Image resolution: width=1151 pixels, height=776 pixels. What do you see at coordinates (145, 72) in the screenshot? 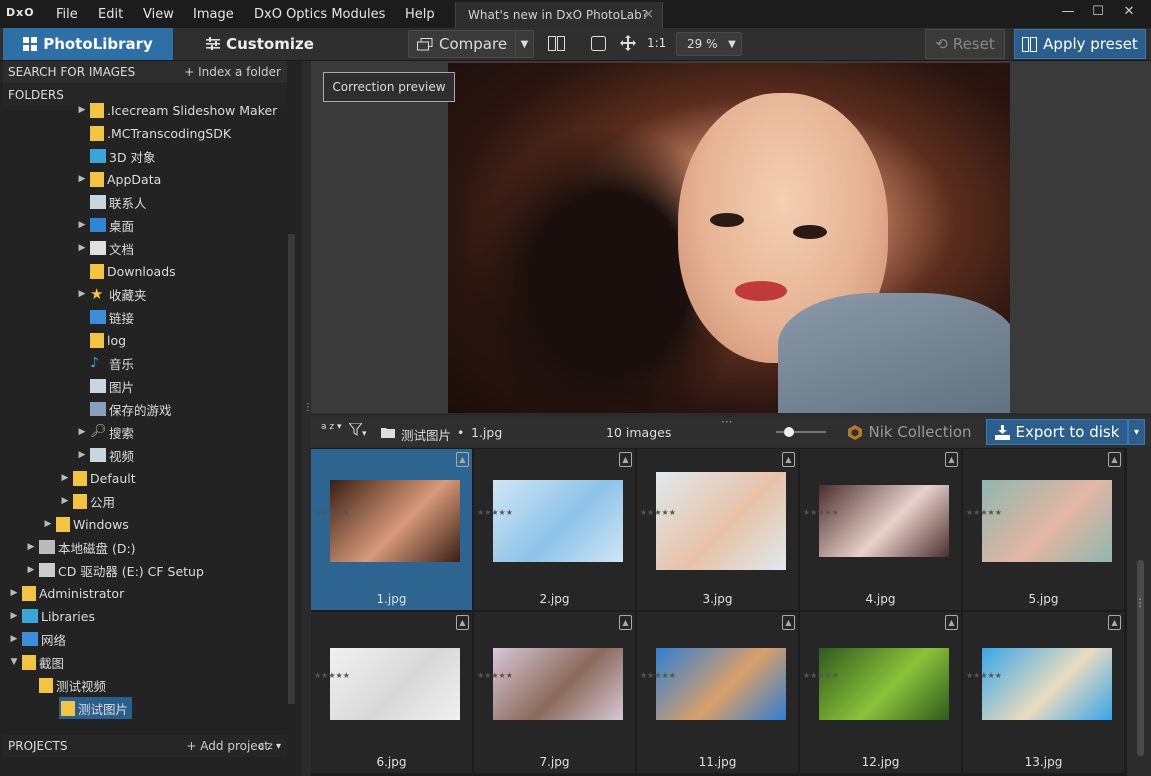
I see `search-images-header: SEARCH FOR IMAGES + Index a folder` at bounding box center [145, 72].